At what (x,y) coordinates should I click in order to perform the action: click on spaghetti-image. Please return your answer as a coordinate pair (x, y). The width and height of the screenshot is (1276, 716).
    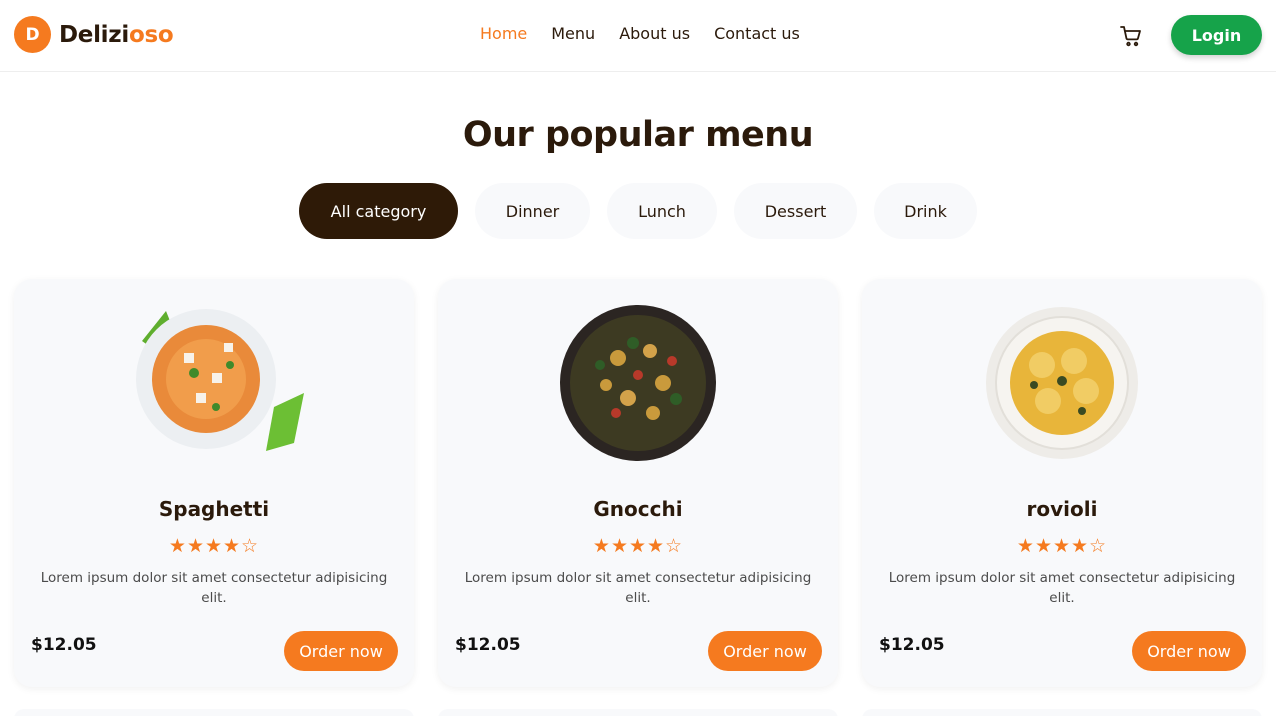
    Looking at the image, I should click on (219, 383).